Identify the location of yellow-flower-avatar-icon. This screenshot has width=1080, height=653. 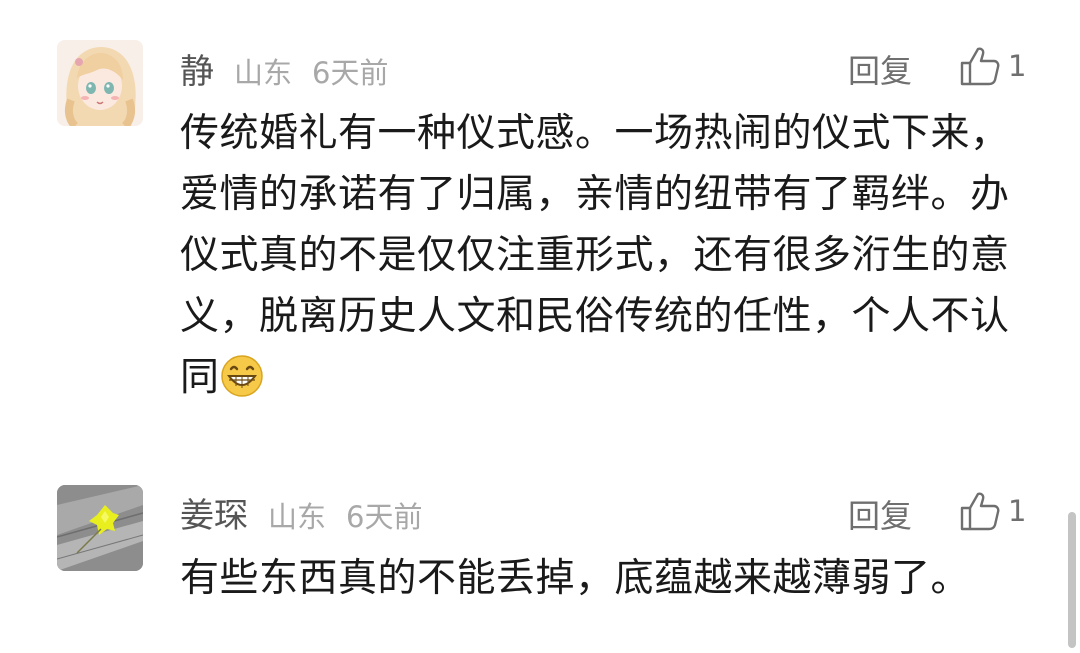
(100, 528).